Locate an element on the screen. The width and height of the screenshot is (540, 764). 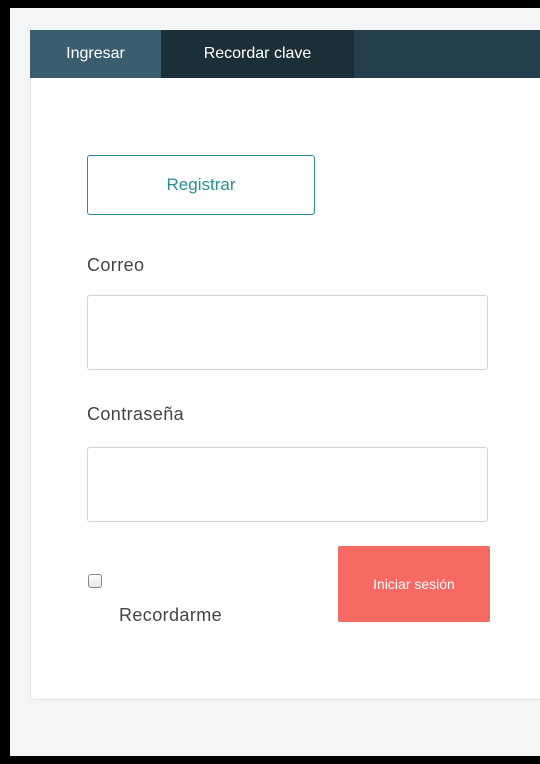
login-button: Iniciar sesión is located at coordinates (414, 584).